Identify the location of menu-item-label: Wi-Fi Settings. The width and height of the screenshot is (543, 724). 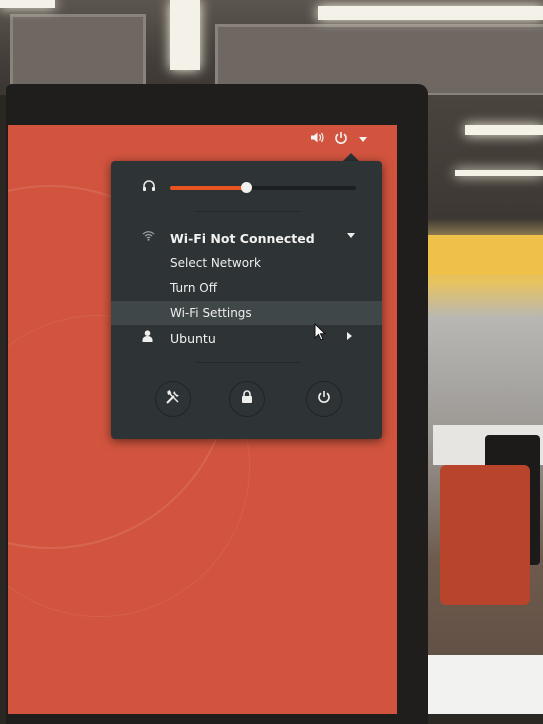
(211, 313).